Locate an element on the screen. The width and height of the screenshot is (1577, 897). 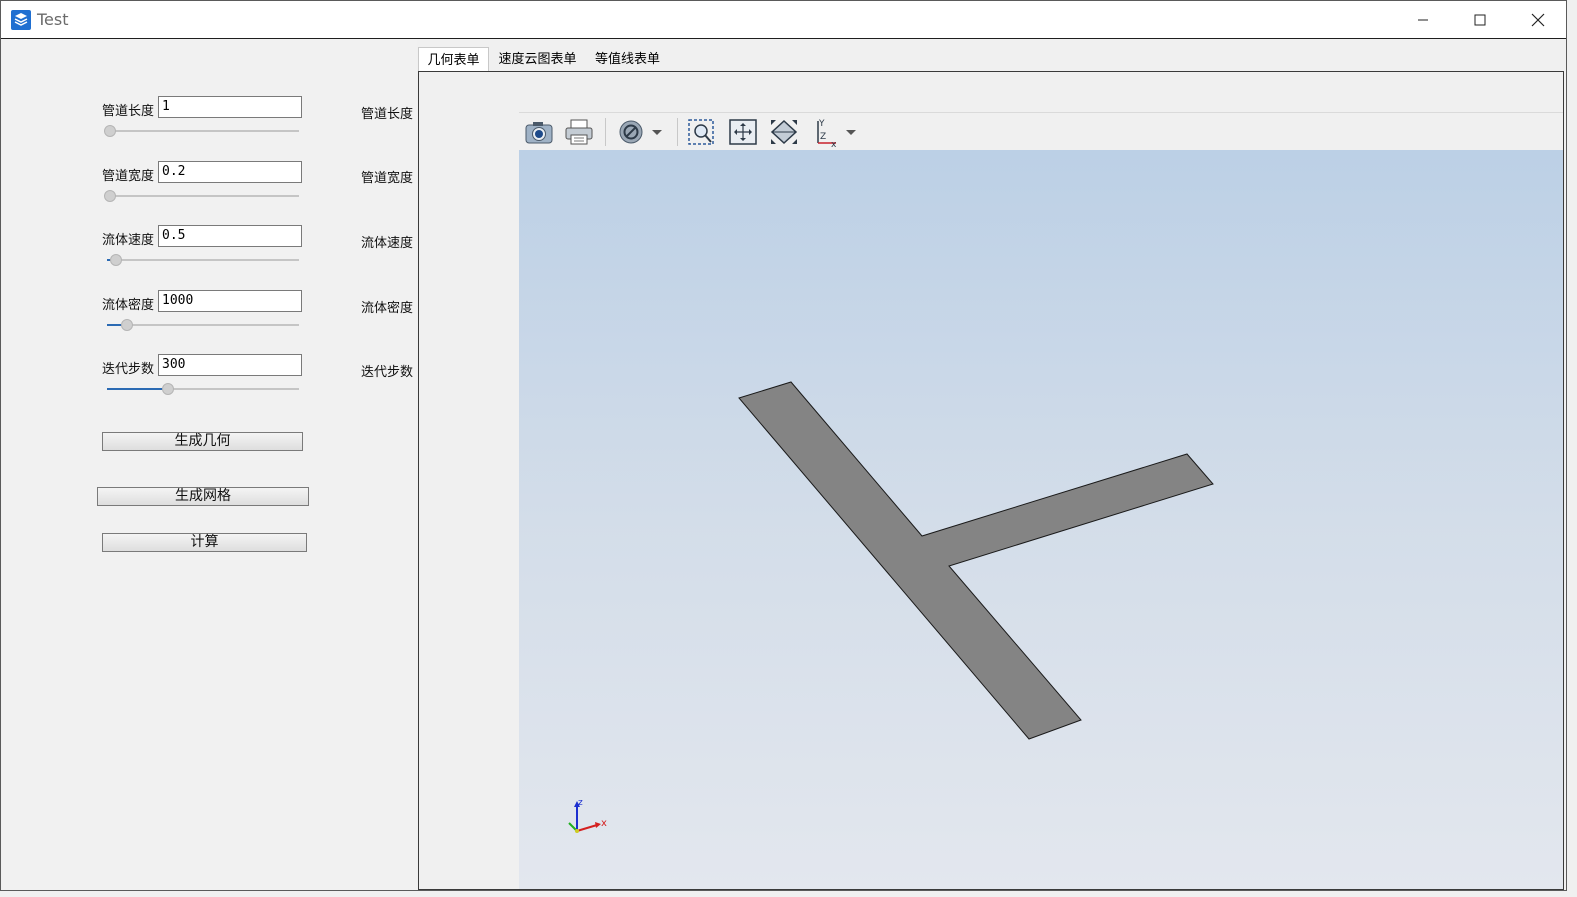
iteration-steps-label: 迭代步数 is located at coordinates (128, 369).